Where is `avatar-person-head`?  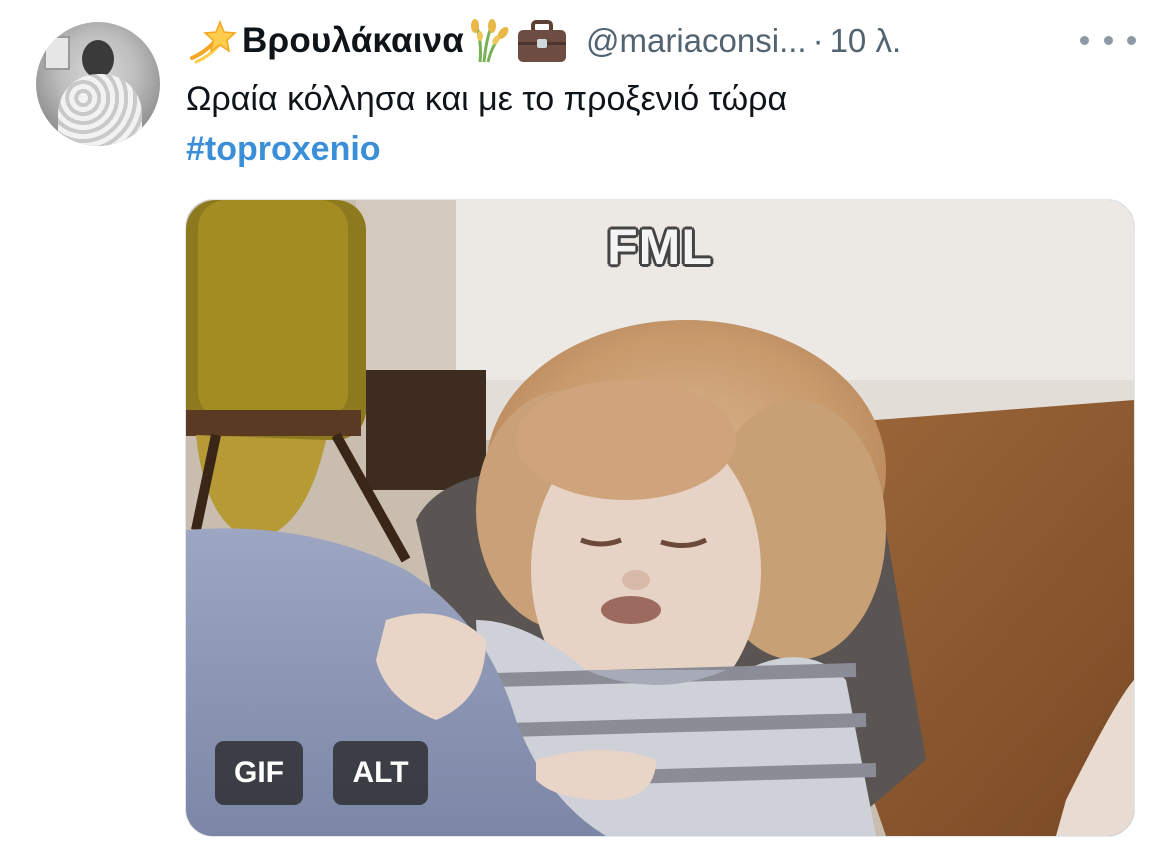
avatar-person-head is located at coordinates (98, 59).